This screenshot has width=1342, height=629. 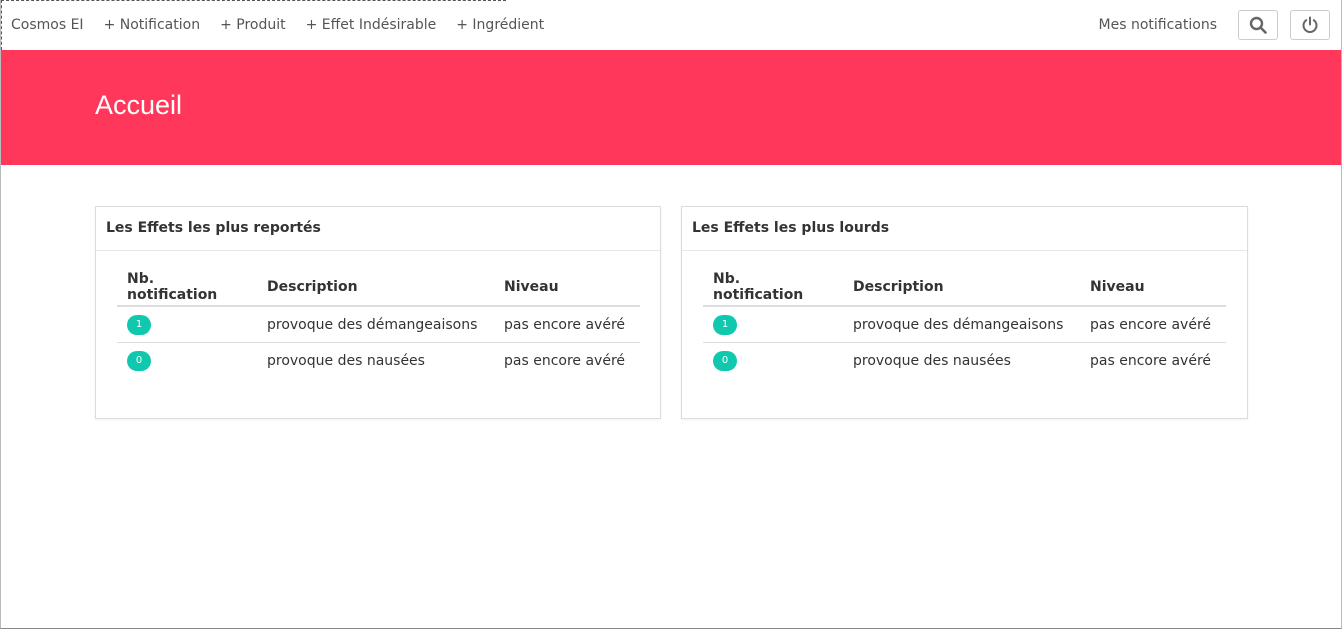 What do you see at coordinates (378, 229) in the screenshot?
I see `panel-title: Les Effets les plus reportés` at bounding box center [378, 229].